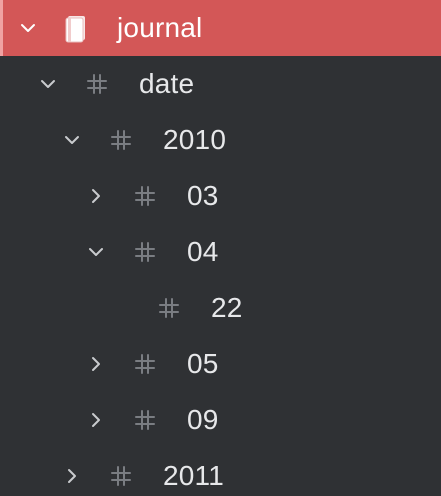 The image size is (441, 496). I want to click on tree-row-22: 22, so click(220, 308).